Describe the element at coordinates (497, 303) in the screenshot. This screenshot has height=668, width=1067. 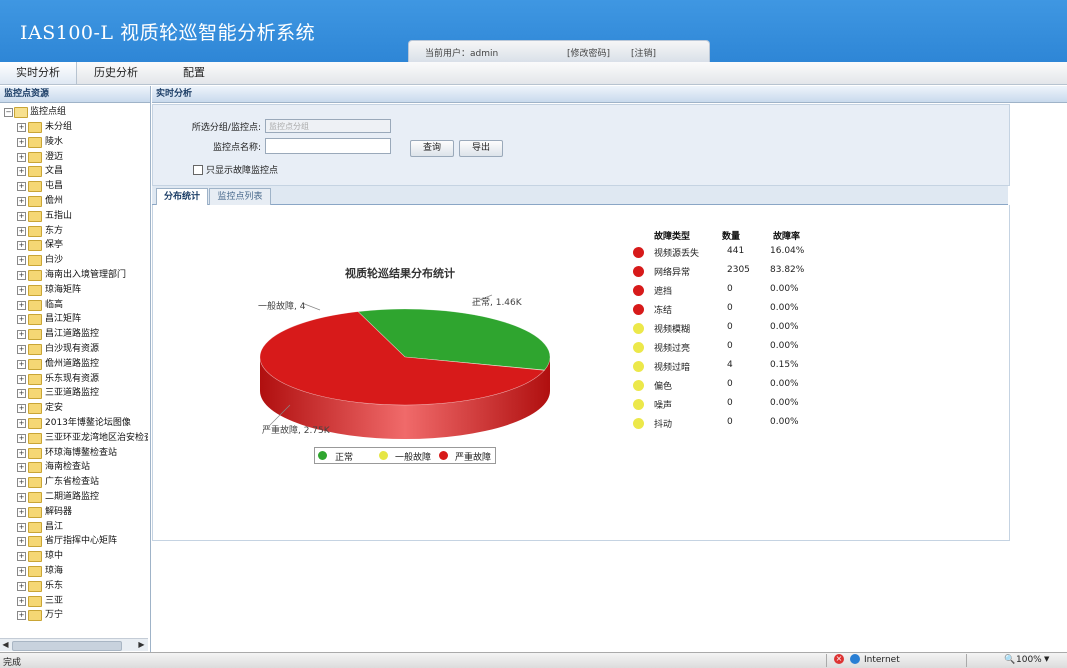
I see `pie-label-normal: 正常, 1.46K` at that location.